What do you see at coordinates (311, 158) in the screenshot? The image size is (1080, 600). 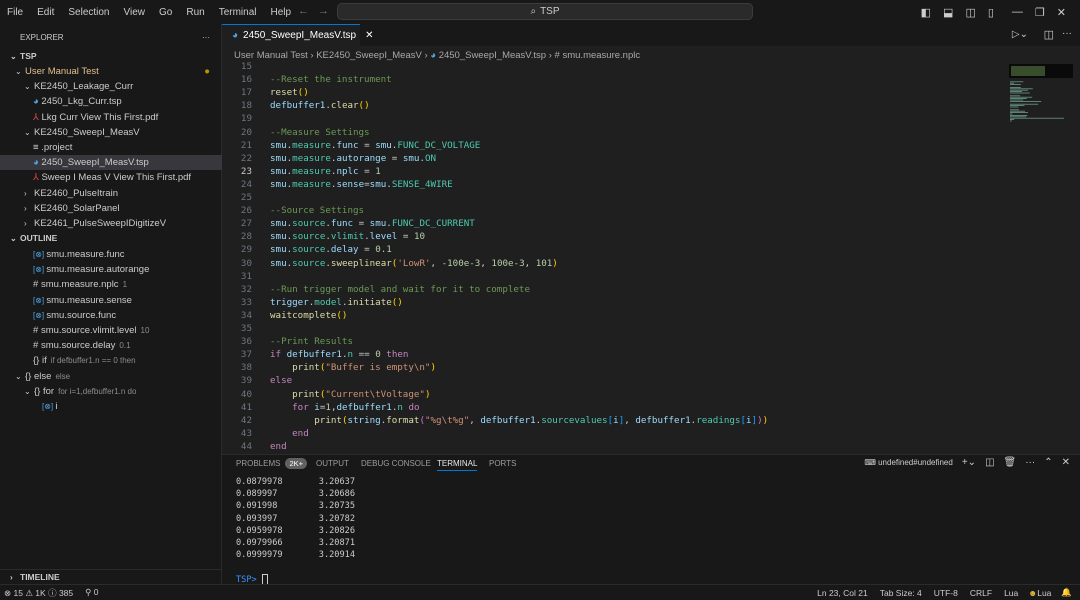 I see `code-token: measure` at bounding box center [311, 158].